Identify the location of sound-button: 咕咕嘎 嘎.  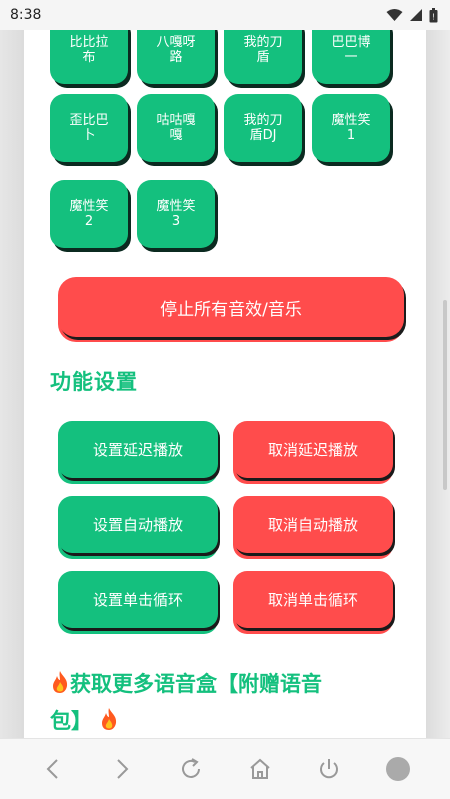
(176, 128).